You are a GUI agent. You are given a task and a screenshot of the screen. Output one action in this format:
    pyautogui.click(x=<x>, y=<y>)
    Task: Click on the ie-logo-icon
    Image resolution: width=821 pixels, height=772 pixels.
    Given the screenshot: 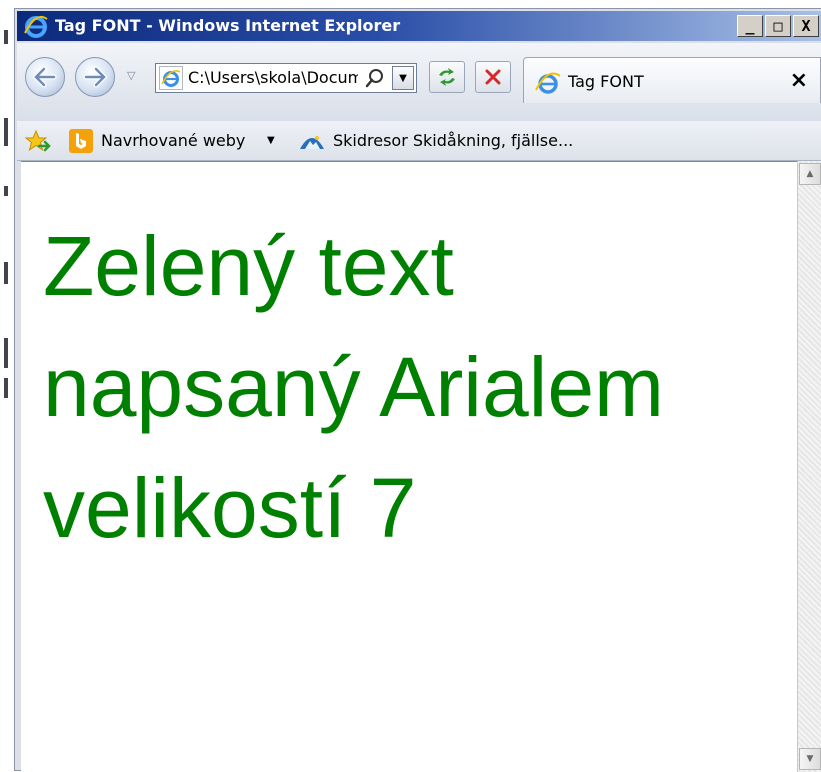 What is the action you would take?
    pyautogui.click(x=36, y=26)
    